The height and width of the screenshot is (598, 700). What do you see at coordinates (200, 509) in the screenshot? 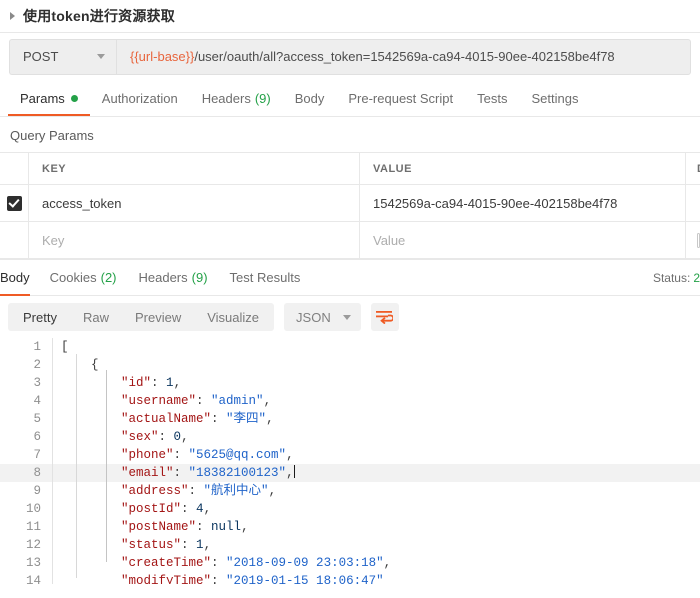
I see `code-token: 4` at bounding box center [200, 509].